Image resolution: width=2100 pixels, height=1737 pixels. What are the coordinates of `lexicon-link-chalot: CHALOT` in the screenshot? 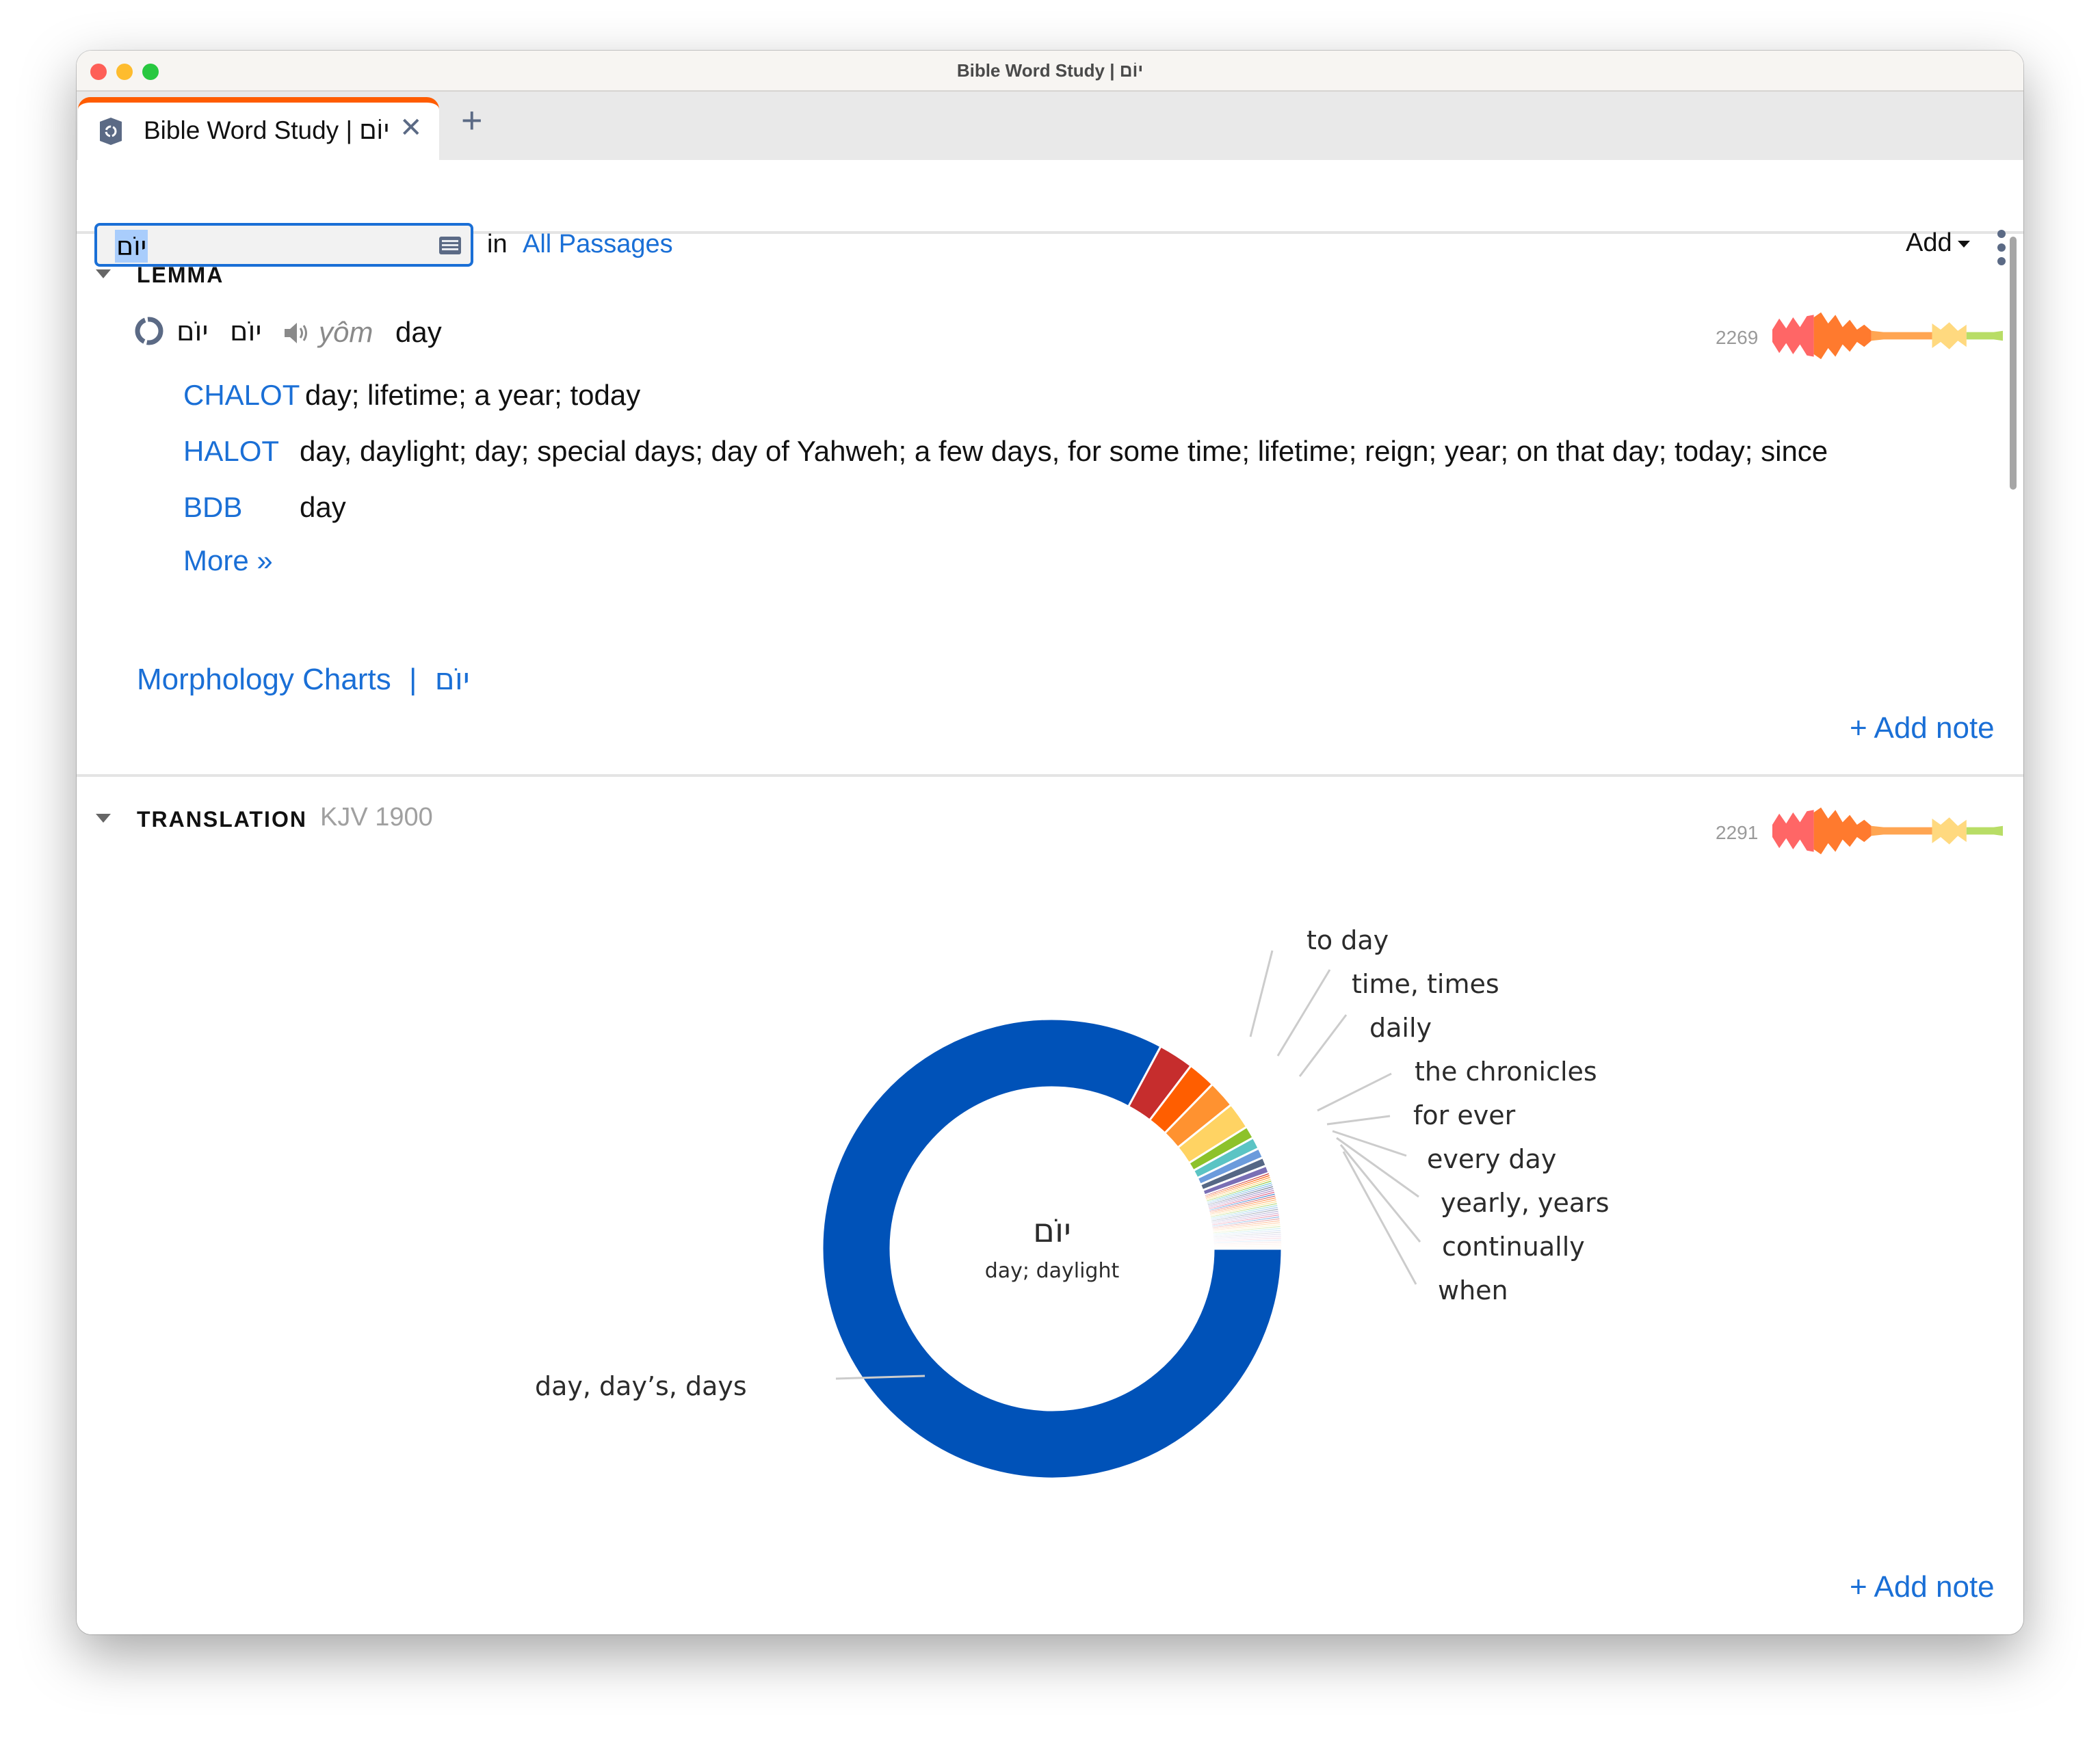 It's located at (241, 395).